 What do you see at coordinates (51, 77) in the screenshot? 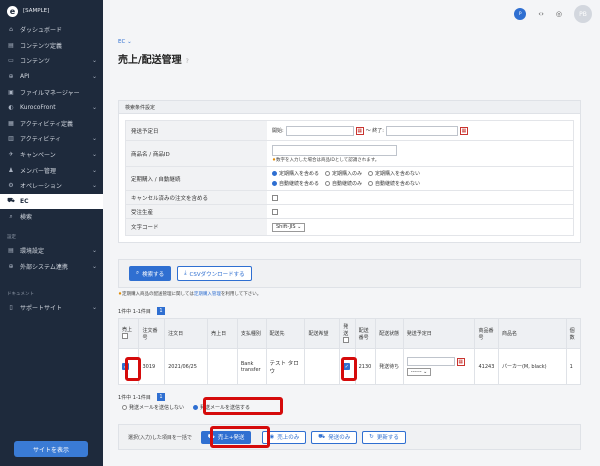
I see `sidebar-item-api: ⊕ API ⌄` at bounding box center [51, 77].